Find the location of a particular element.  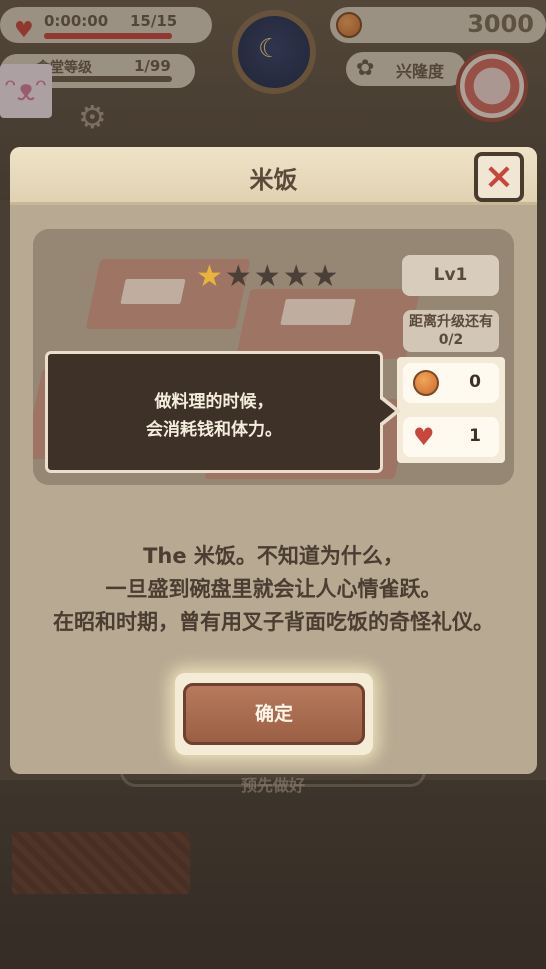

upgrade-label: 距离升级还有 is located at coordinates (451, 322).